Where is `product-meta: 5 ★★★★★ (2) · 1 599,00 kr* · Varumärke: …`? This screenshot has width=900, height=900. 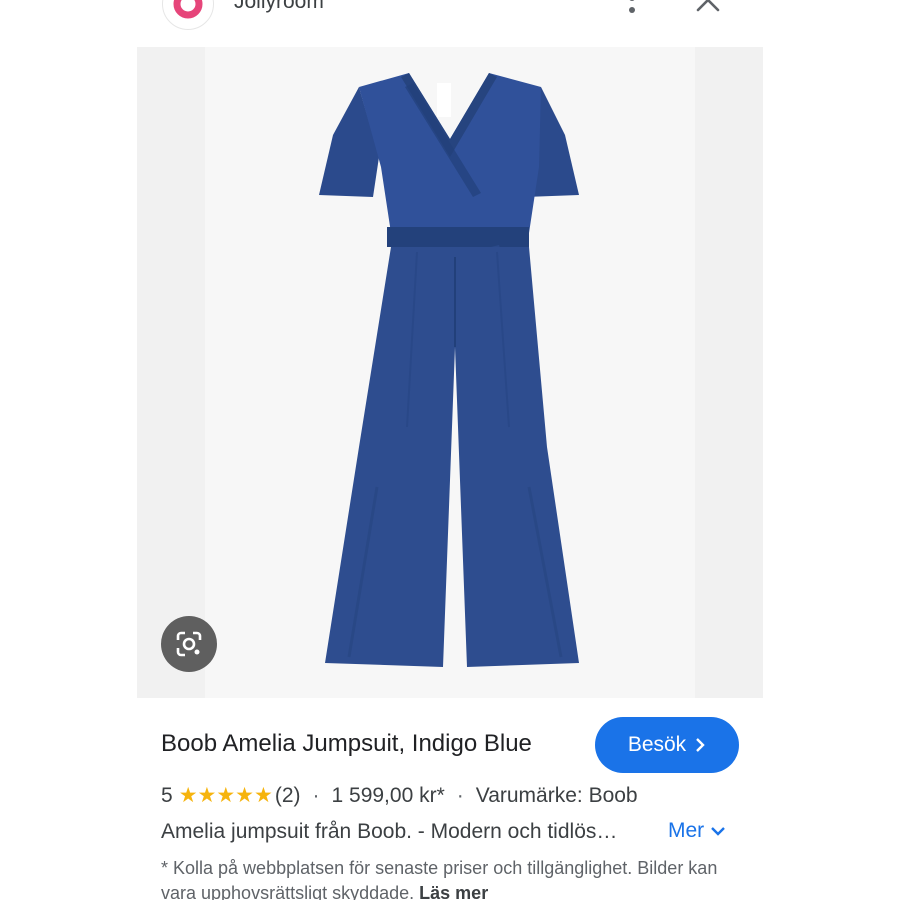 product-meta: 5 ★★★★★ (2) · 1 599,00 kr* · Varumärke: … is located at coordinates (399, 795).